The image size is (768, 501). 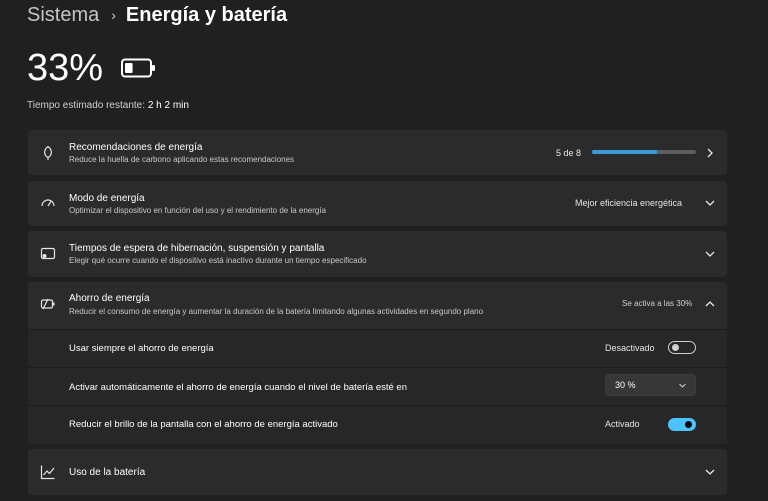 I want to click on battery-icon, so click(x=139, y=70).